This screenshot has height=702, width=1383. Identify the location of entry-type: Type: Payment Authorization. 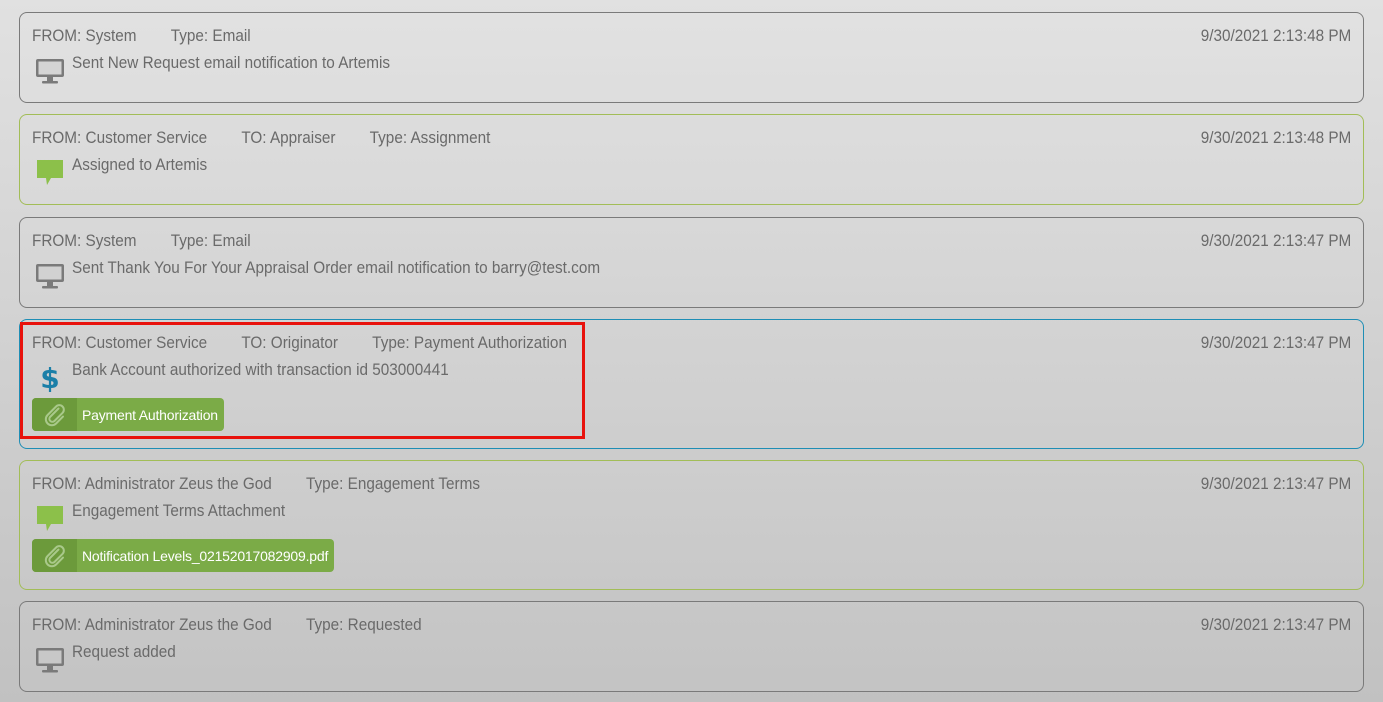
(469, 342).